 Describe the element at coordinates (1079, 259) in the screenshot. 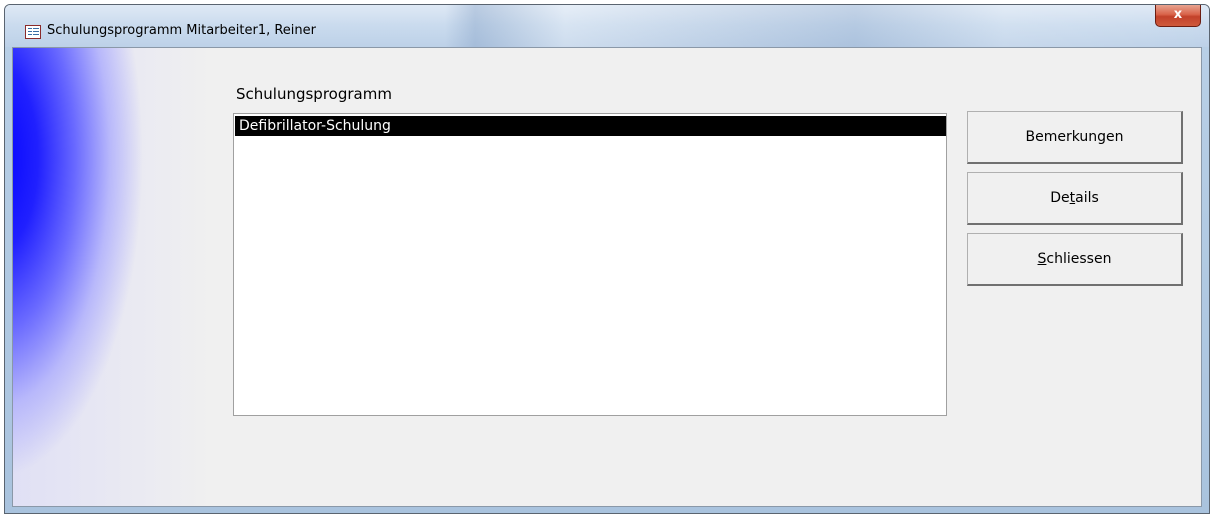

I see `close-label-end: chliessen` at that location.